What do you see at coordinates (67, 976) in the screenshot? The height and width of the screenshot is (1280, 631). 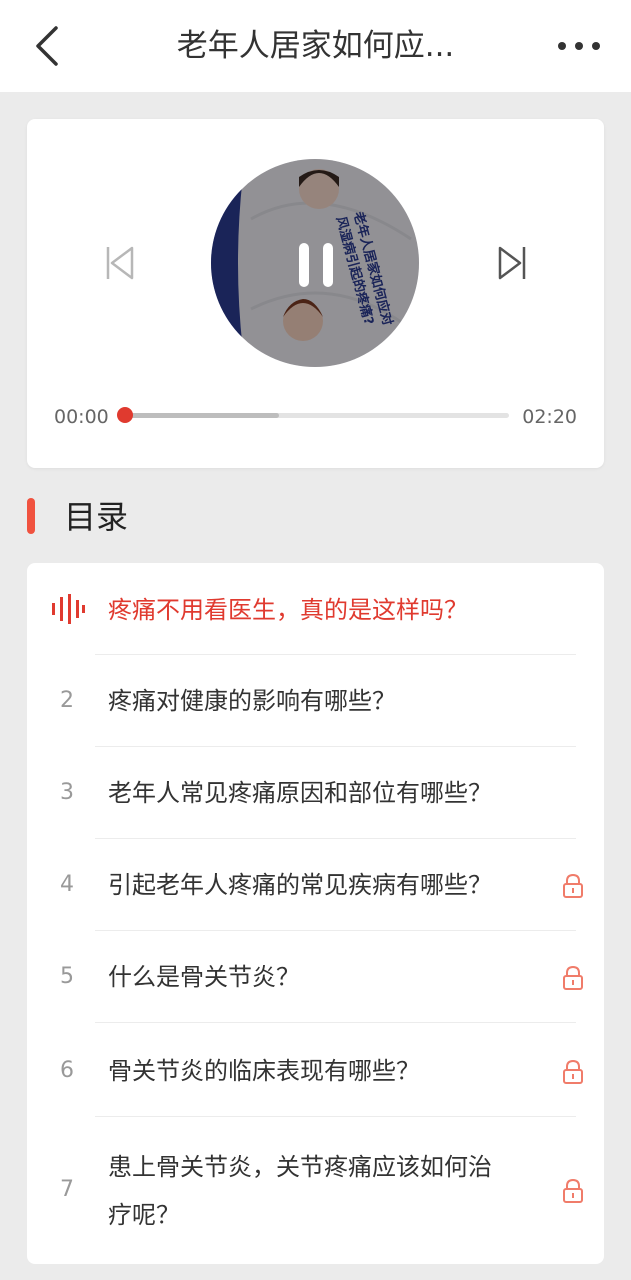 I see `list-item-number: 5` at bounding box center [67, 976].